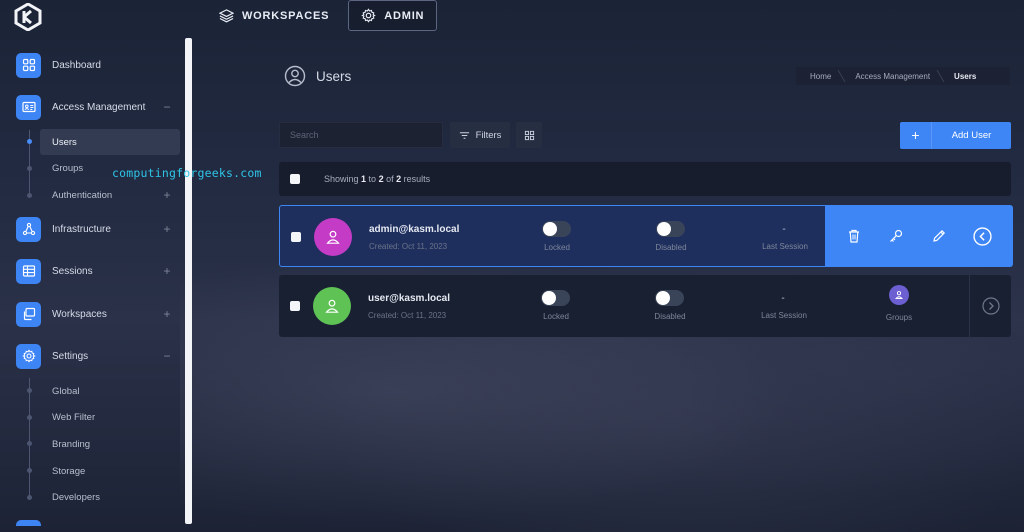  Describe the element at coordinates (896, 236) in the screenshot. I see `key-icon` at that location.